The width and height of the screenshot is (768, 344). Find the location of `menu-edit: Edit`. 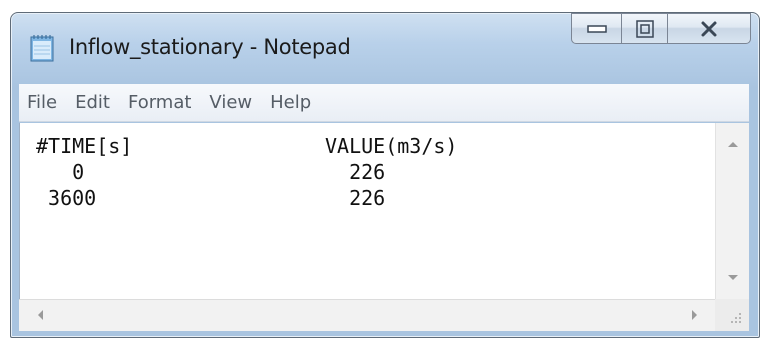

menu-edit: Edit is located at coordinates (92, 102).